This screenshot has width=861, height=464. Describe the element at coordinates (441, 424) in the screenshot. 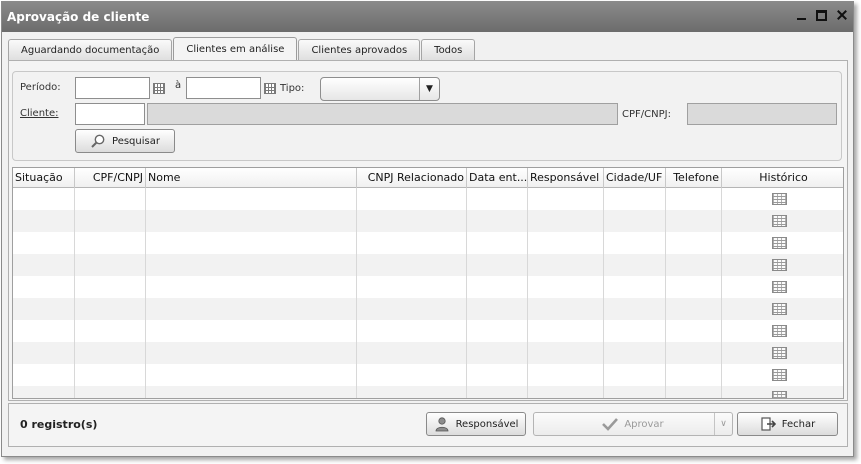

I see `user-icon` at that location.